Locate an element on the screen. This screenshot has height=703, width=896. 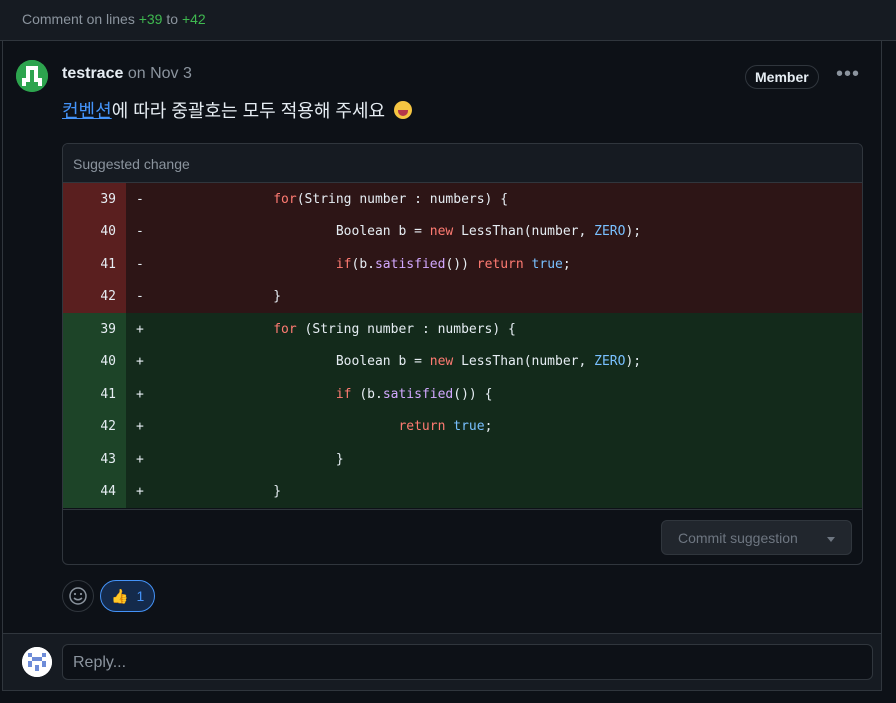
diff-line-added: 44 + } is located at coordinates (462, 491).